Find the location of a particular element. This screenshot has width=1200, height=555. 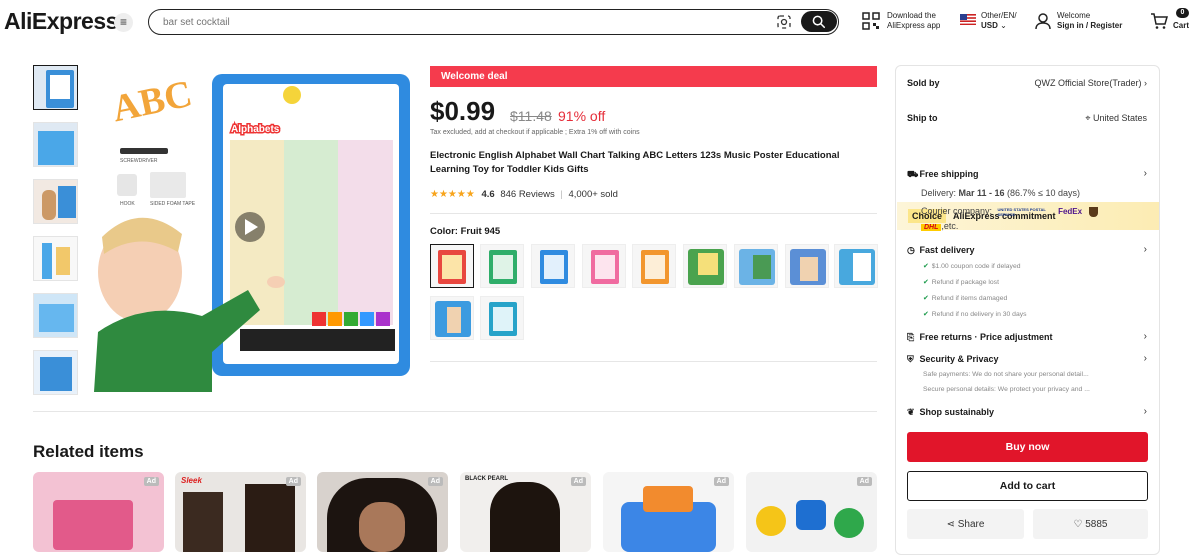

welcome-text: Welcome is located at coordinates (1074, 15).